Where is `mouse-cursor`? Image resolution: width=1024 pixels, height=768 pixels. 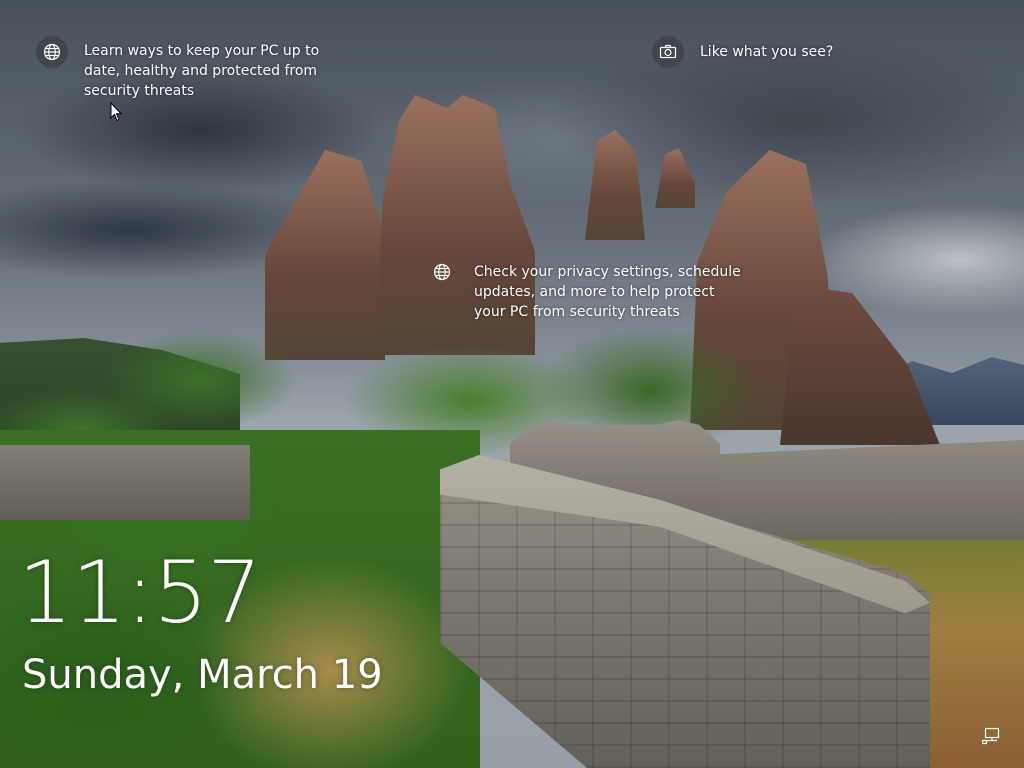 mouse-cursor is located at coordinates (116, 111).